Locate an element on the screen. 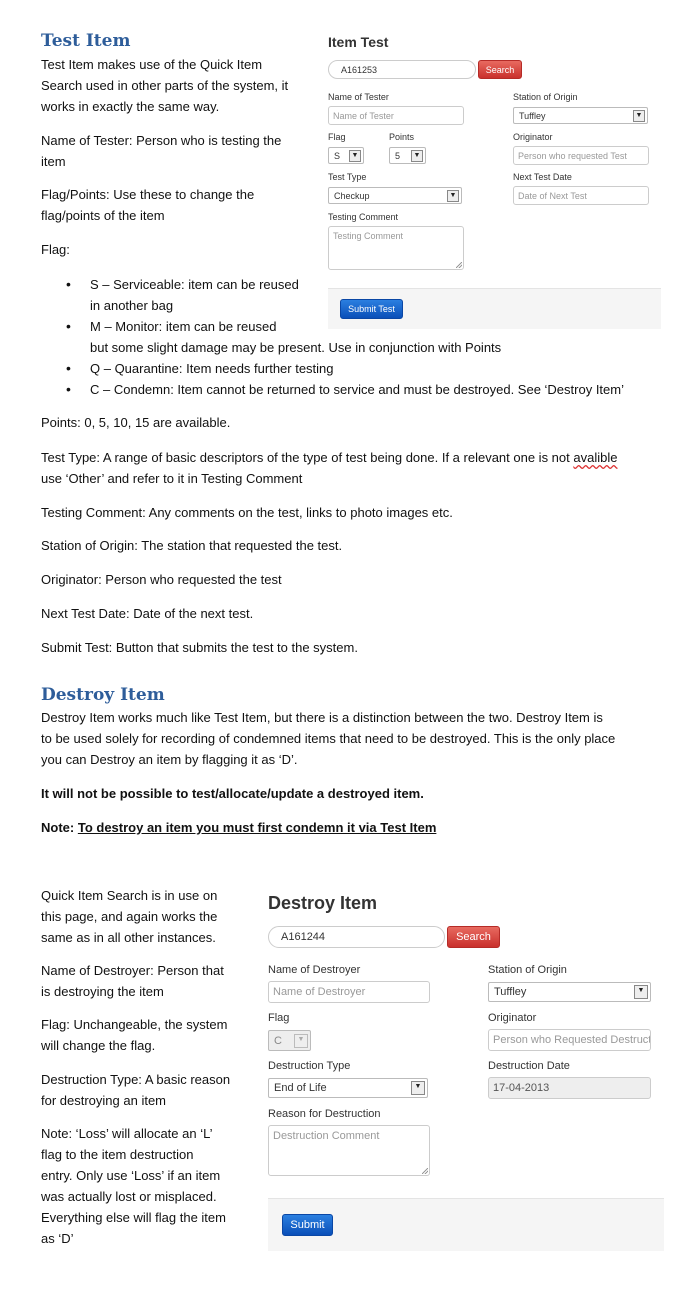 The image size is (700, 1312). test-type-label: Test Type is located at coordinates (347, 177).